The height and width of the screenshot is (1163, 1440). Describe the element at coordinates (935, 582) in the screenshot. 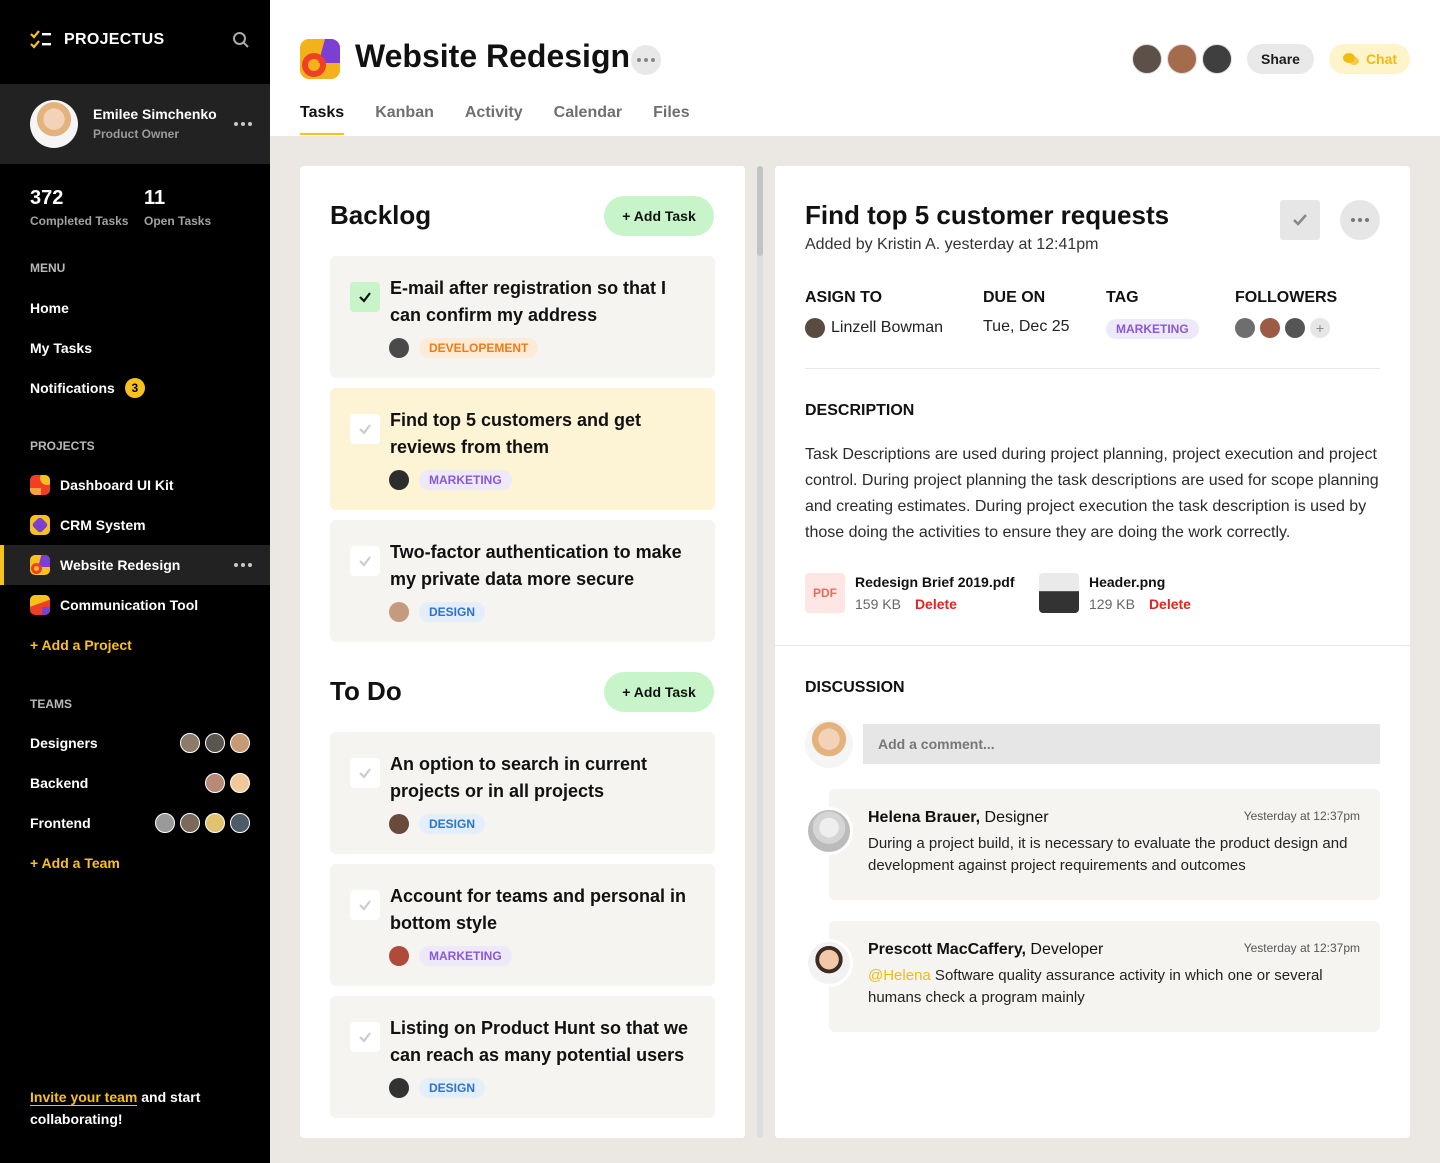

I see `file-name: Redesign Brief 2019.pdf` at that location.